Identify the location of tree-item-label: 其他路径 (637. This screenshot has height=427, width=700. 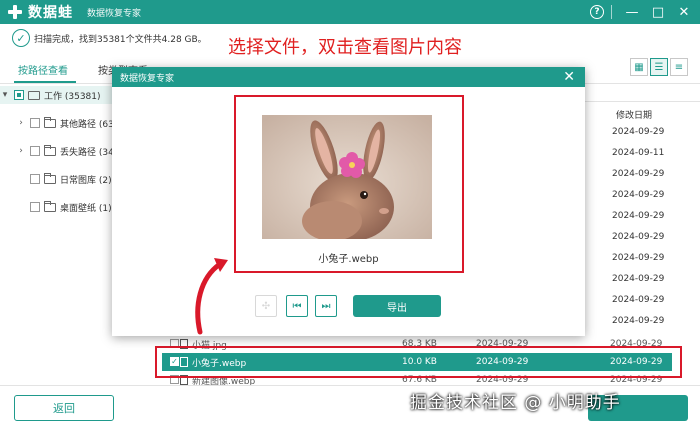
(90, 124).